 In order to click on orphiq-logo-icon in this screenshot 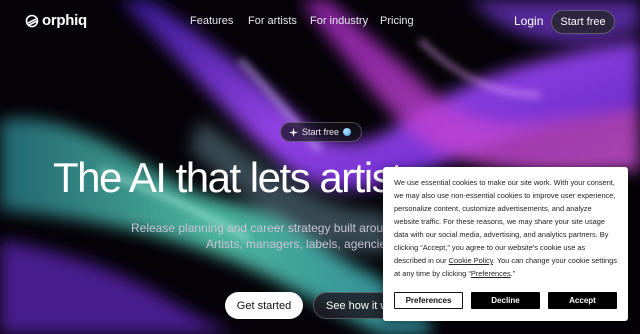, I will do `click(32, 20)`.